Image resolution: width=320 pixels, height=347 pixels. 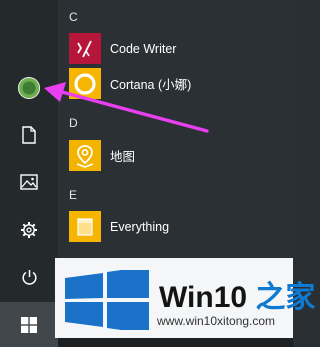 What do you see at coordinates (107, 300) in the screenshot?
I see `win10-logo-icon` at bounding box center [107, 300].